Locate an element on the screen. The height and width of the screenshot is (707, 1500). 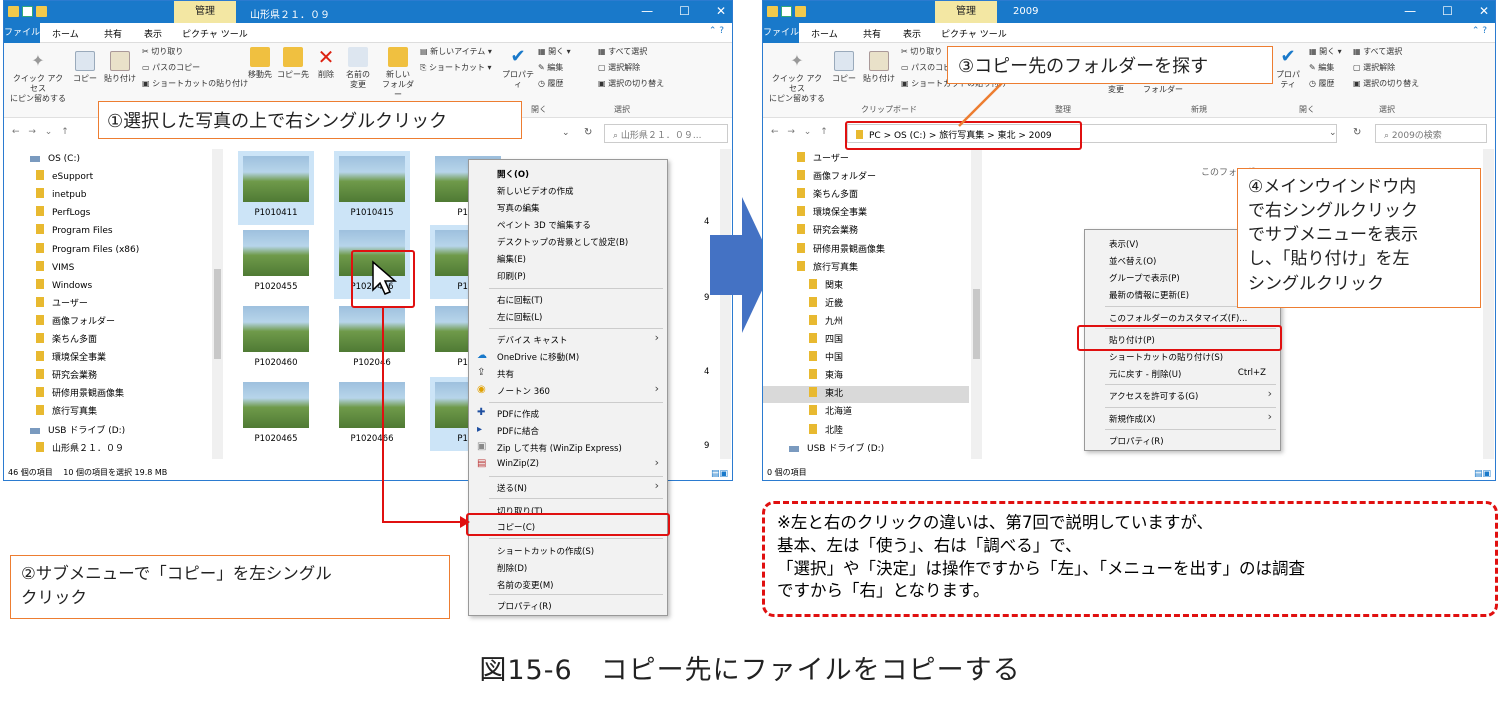
cut-button: ✂ 切り取り is located at coordinates (162, 52).